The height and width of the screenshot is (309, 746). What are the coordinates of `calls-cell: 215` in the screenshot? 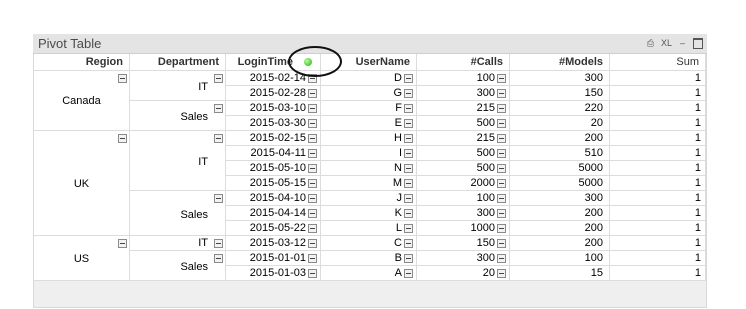 It's located at (463, 108).